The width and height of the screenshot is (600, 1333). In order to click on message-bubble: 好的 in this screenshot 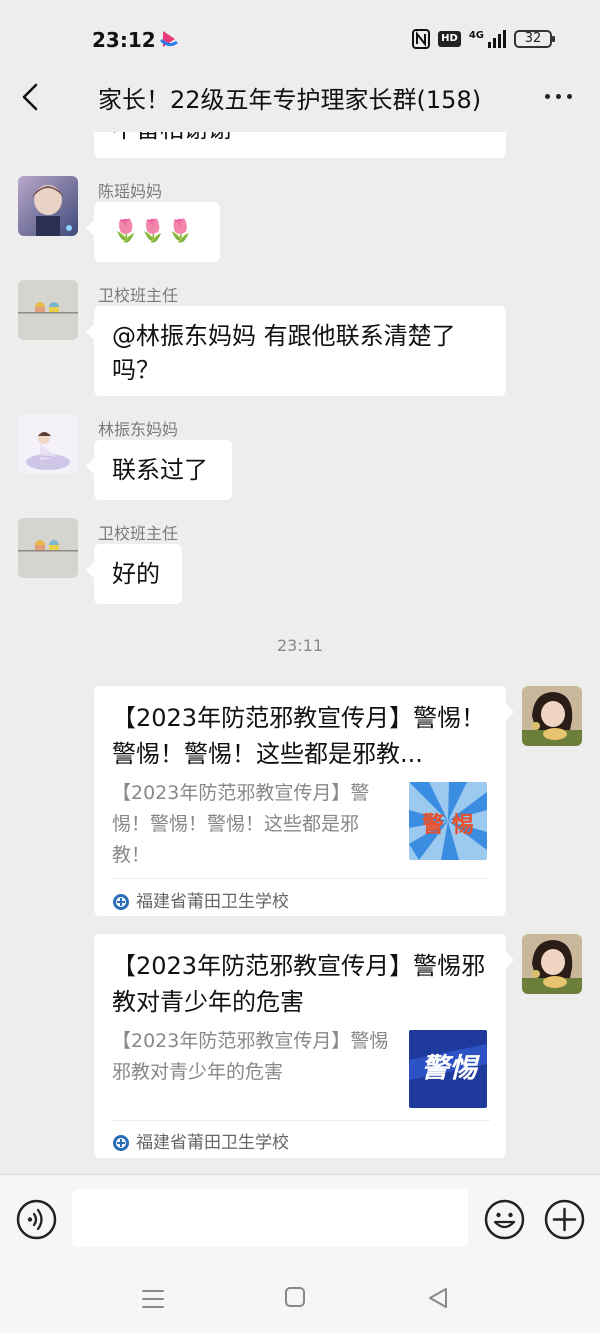, I will do `click(134, 574)`.